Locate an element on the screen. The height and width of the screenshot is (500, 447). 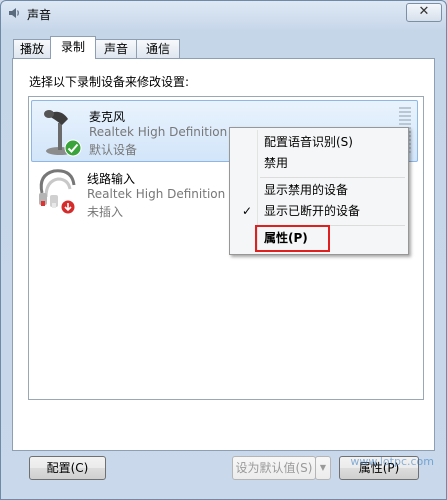
close-icon: ✕ is located at coordinates (424, 11).